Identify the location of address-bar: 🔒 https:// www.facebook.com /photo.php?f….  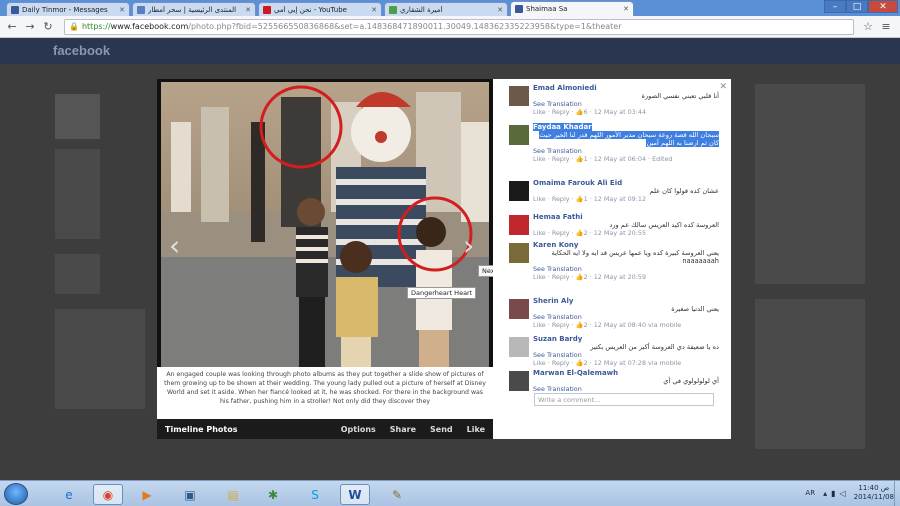
(459, 26).